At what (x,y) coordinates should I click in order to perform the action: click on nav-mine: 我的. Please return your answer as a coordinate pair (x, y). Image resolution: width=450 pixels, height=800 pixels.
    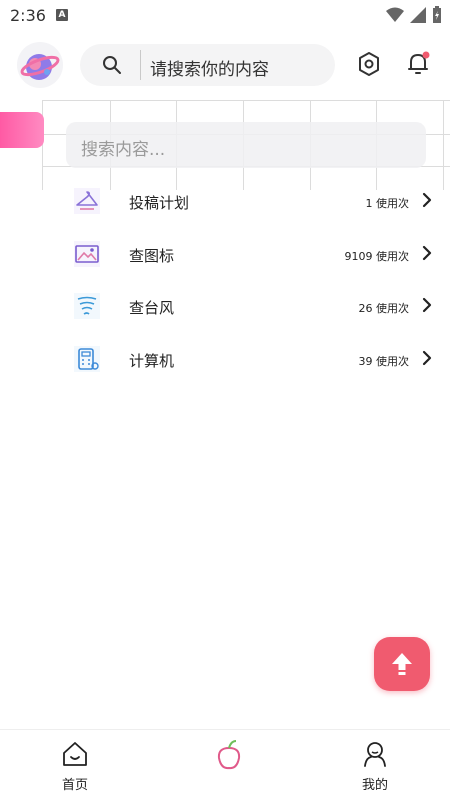
    Looking at the image, I should click on (375, 766).